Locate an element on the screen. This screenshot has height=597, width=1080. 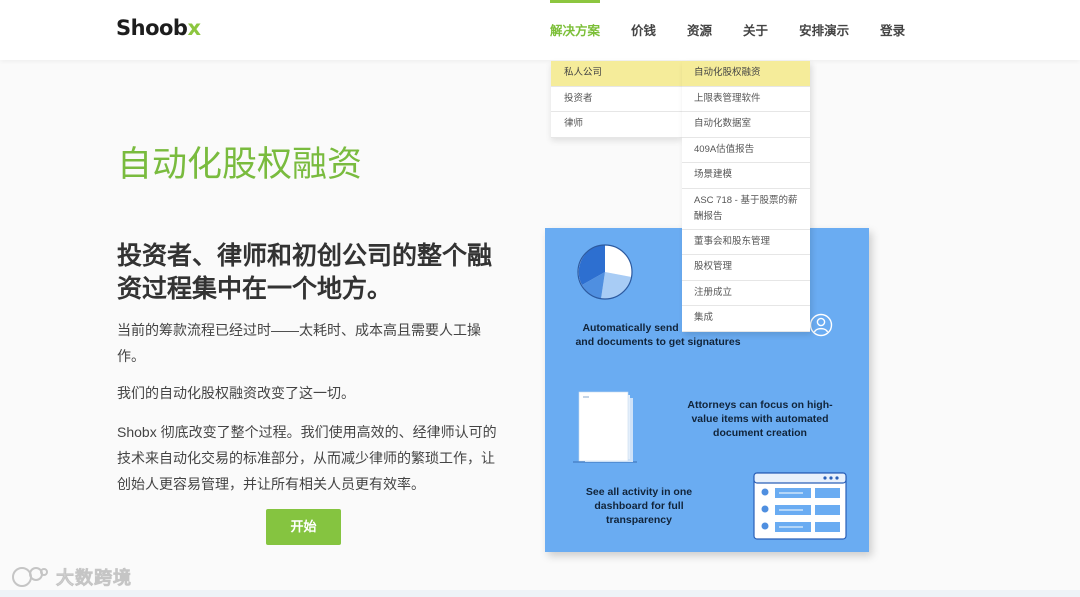
watermark-text: 大数跨境 is located at coordinates (94, 578).